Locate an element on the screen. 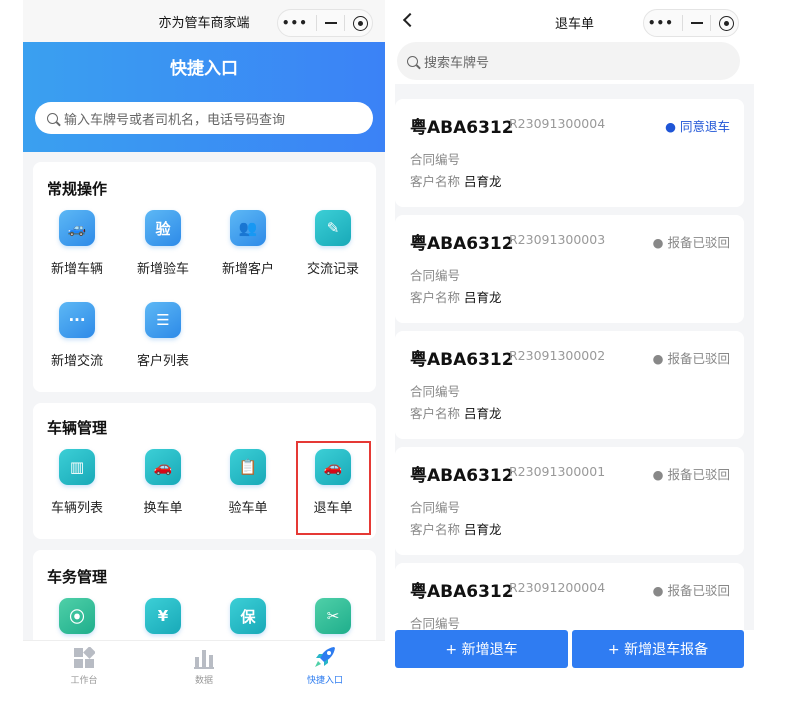  bottom-tab-bar: 工作台 数据 快捷入口 is located at coordinates (204, 665).